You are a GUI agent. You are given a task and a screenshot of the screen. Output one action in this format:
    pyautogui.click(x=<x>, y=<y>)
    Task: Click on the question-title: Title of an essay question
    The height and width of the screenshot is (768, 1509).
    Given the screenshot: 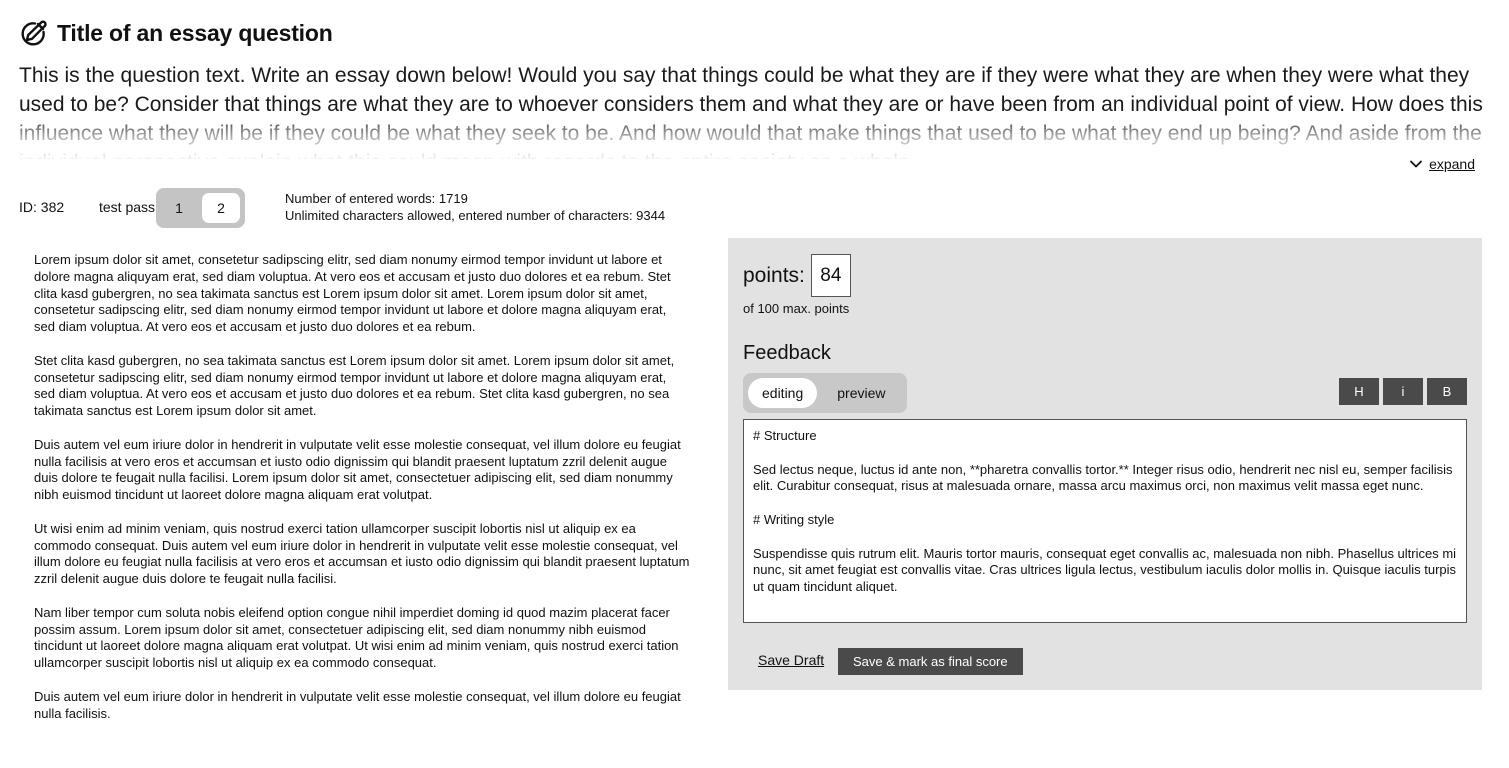 What is the action you would take?
    pyautogui.click(x=195, y=32)
    